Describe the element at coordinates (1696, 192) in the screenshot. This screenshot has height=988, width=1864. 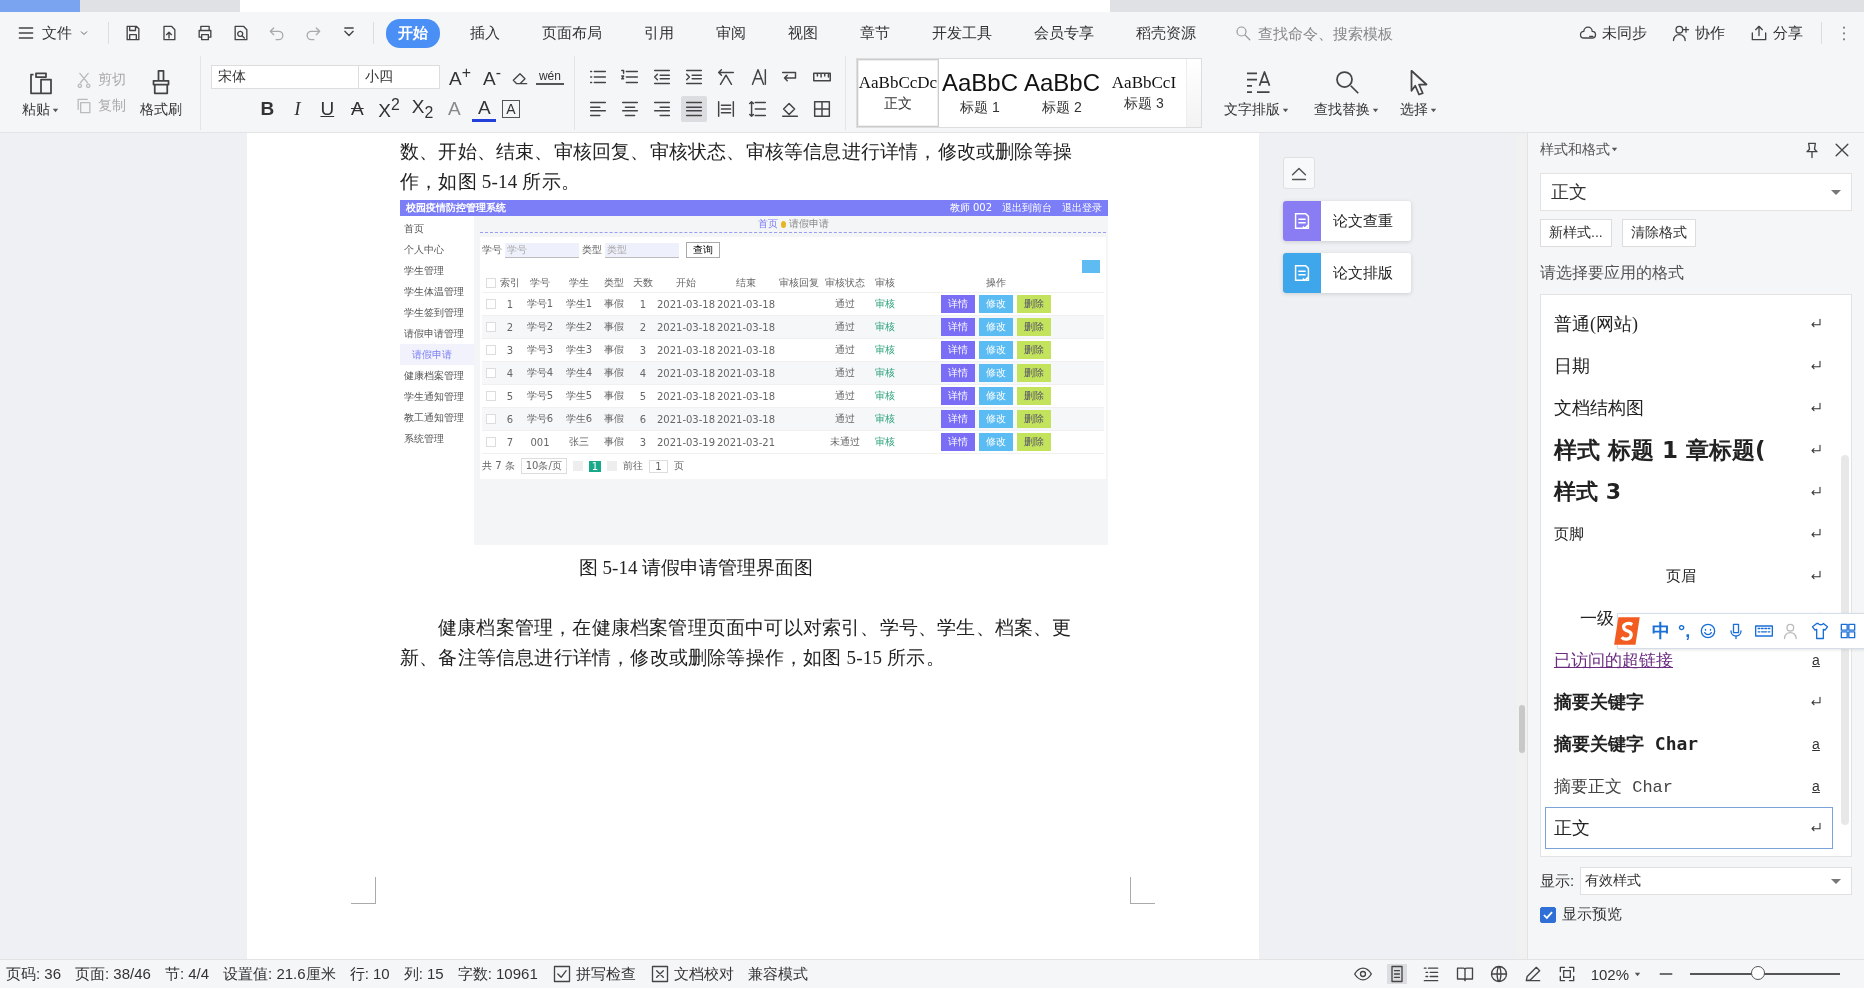
I see `current-style-dropdown: 正文` at that location.